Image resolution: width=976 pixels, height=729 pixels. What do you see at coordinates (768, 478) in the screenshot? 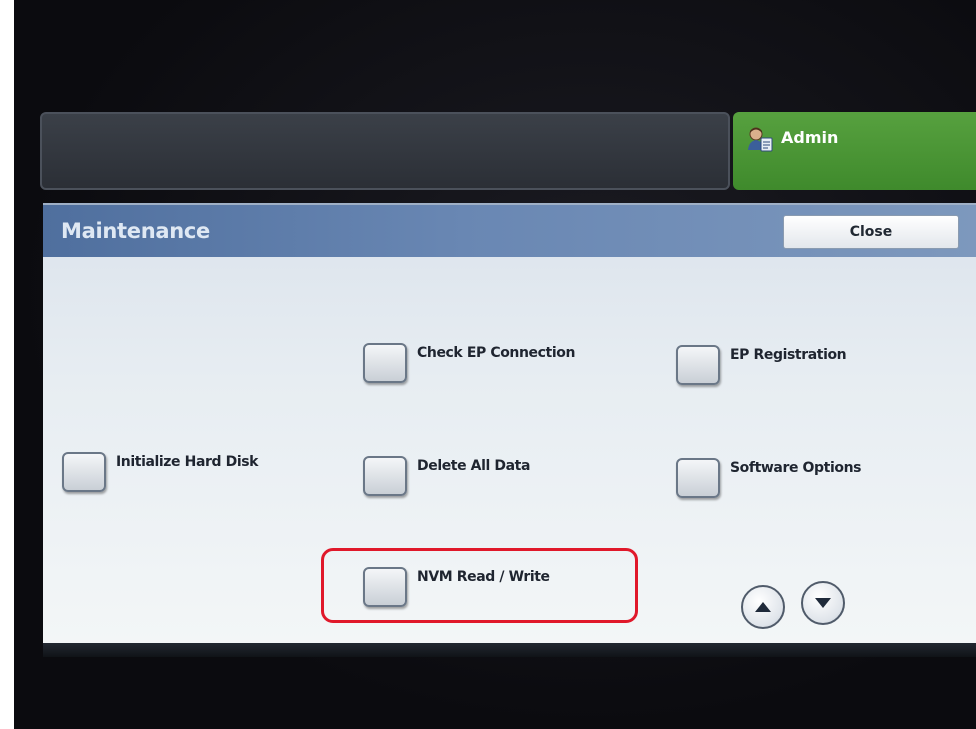
I see `option-software-options: Software Options` at bounding box center [768, 478].